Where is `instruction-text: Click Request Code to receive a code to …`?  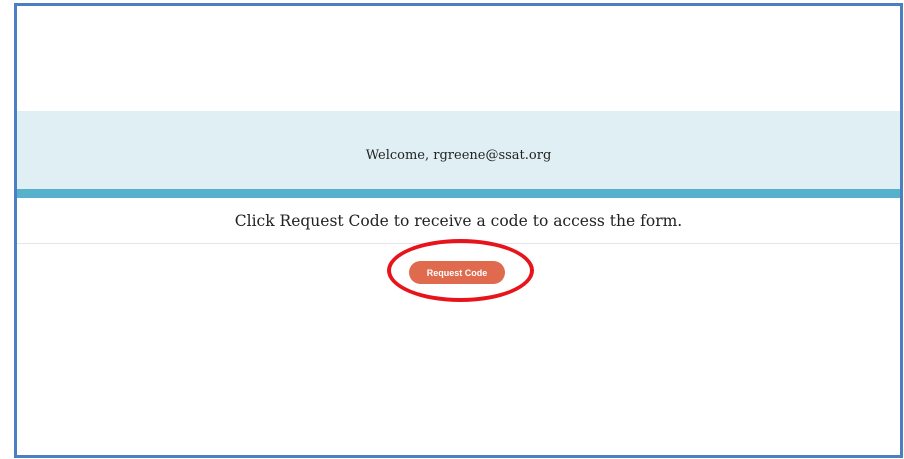 instruction-text: Click Request Code to receive a code to … is located at coordinates (458, 221).